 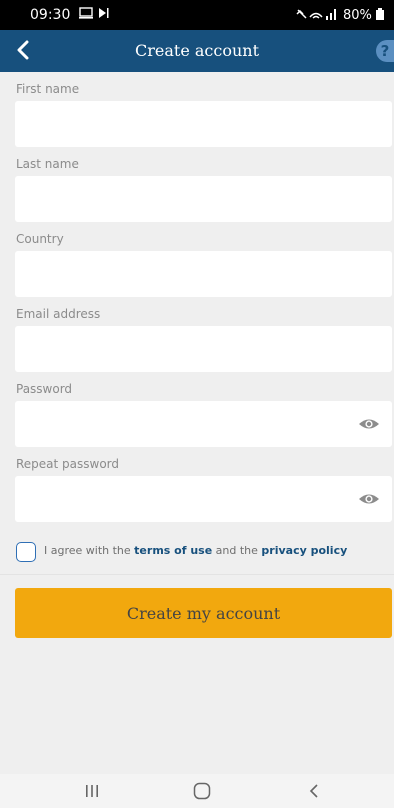 What do you see at coordinates (197, 574) in the screenshot?
I see `divider` at bounding box center [197, 574].